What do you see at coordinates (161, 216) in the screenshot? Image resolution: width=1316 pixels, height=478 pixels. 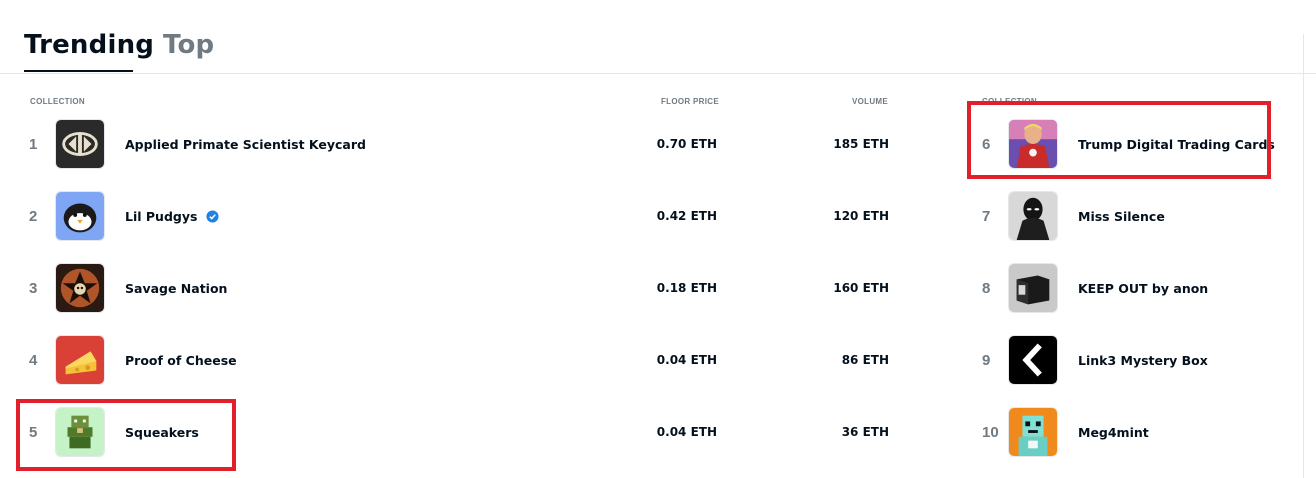 I see `collection-name-text: Lil Pudgys` at bounding box center [161, 216].